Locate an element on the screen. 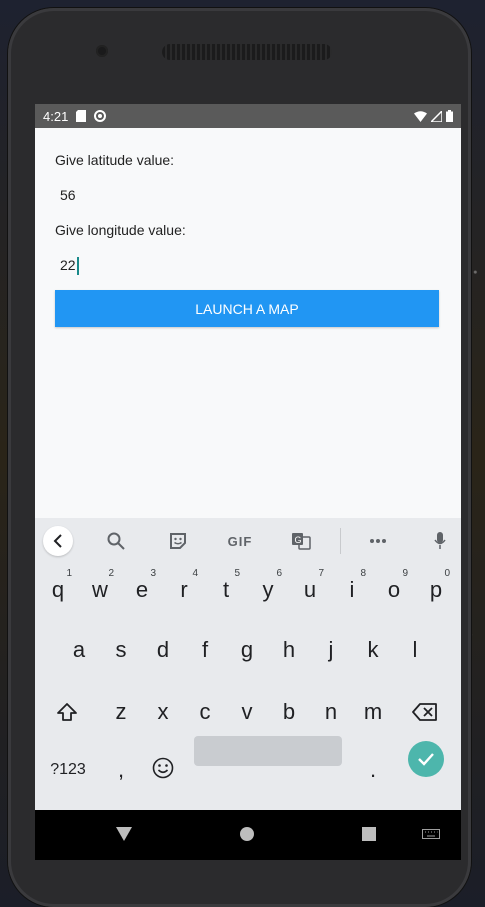 The image size is (485, 907). latitude-input: 56 is located at coordinates (68, 195).